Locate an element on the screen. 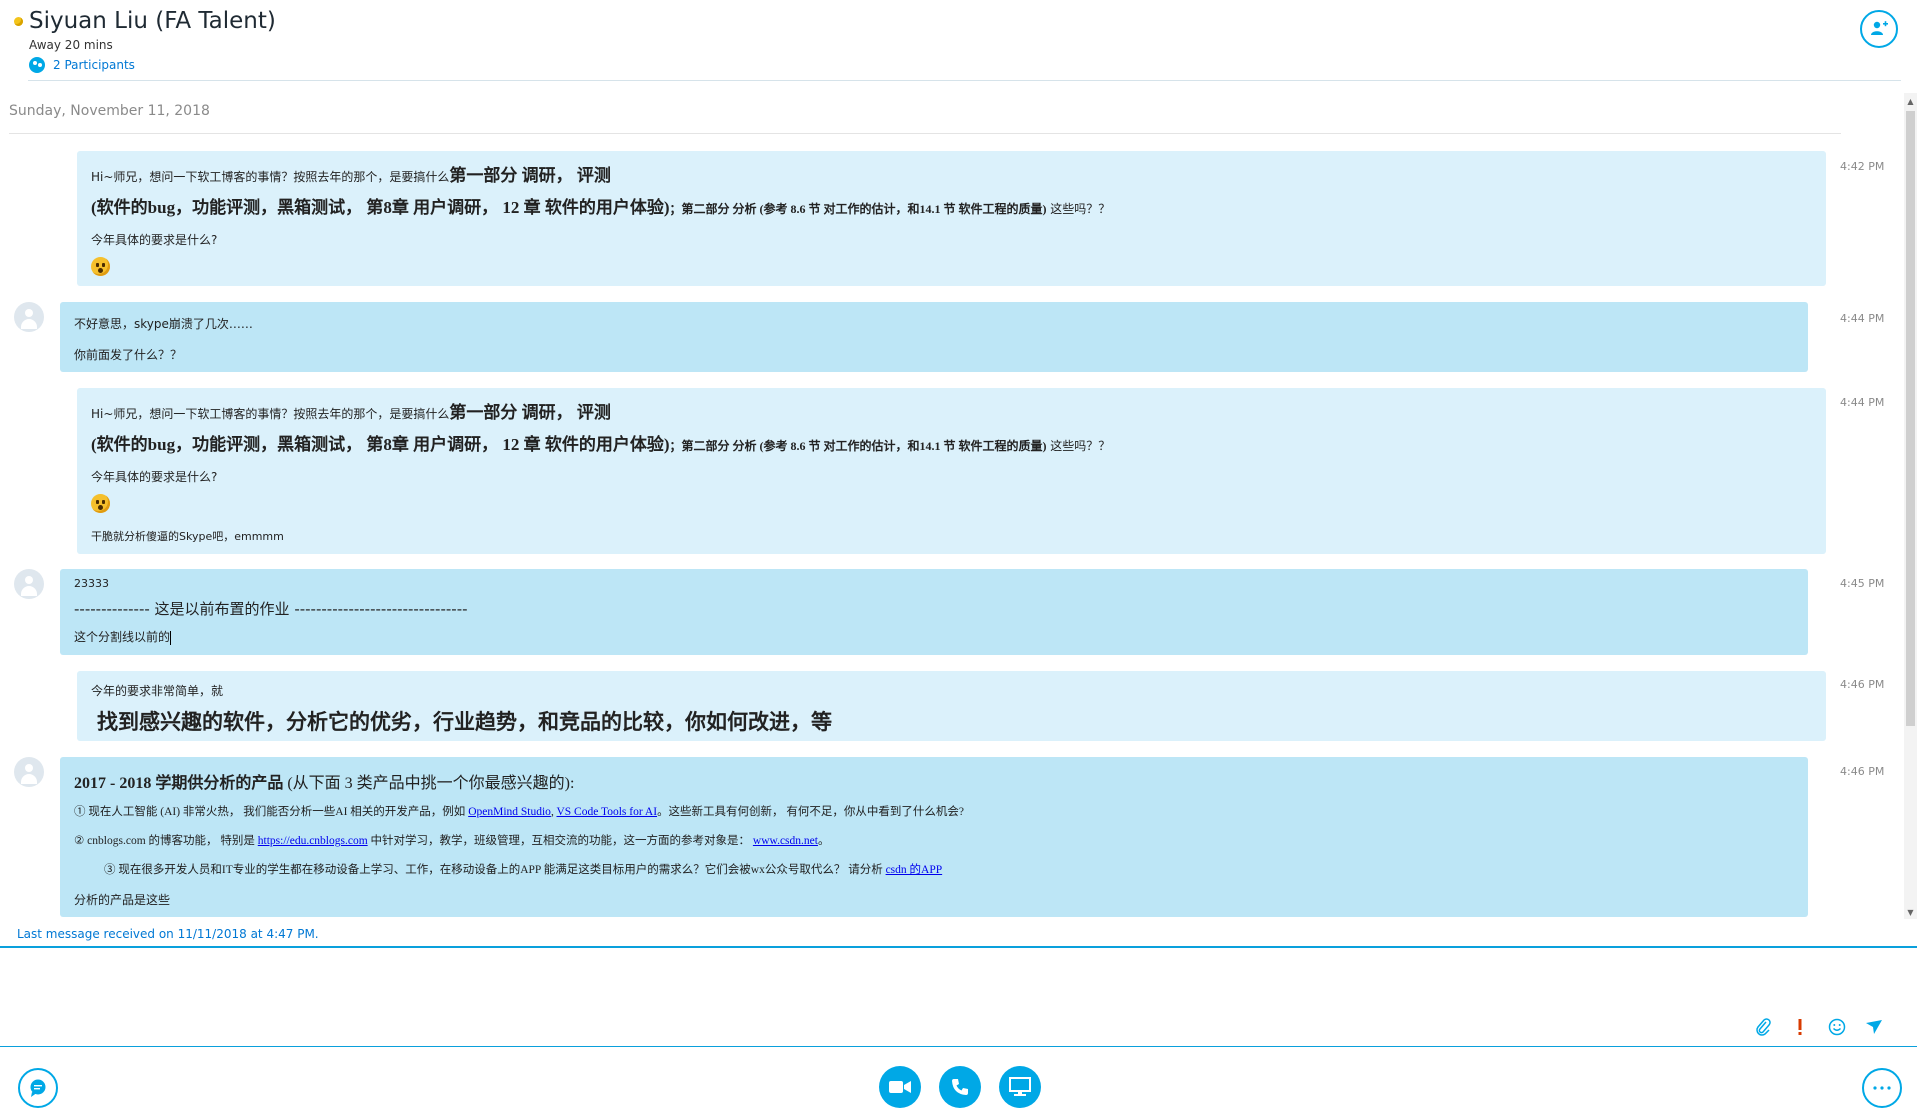 This screenshot has width=1917, height=1119. message-text: 。 is located at coordinates (823, 841).